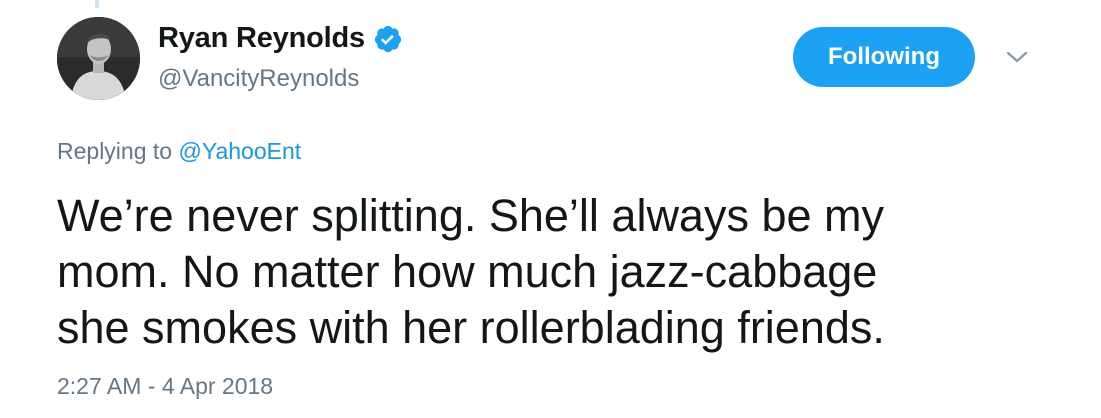 The width and height of the screenshot is (1101, 418). Describe the element at coordinates (165, 386) in the screenshot. I see `tweet-timestamp: 2:27 AM - 4 Apr 2018` at that location.